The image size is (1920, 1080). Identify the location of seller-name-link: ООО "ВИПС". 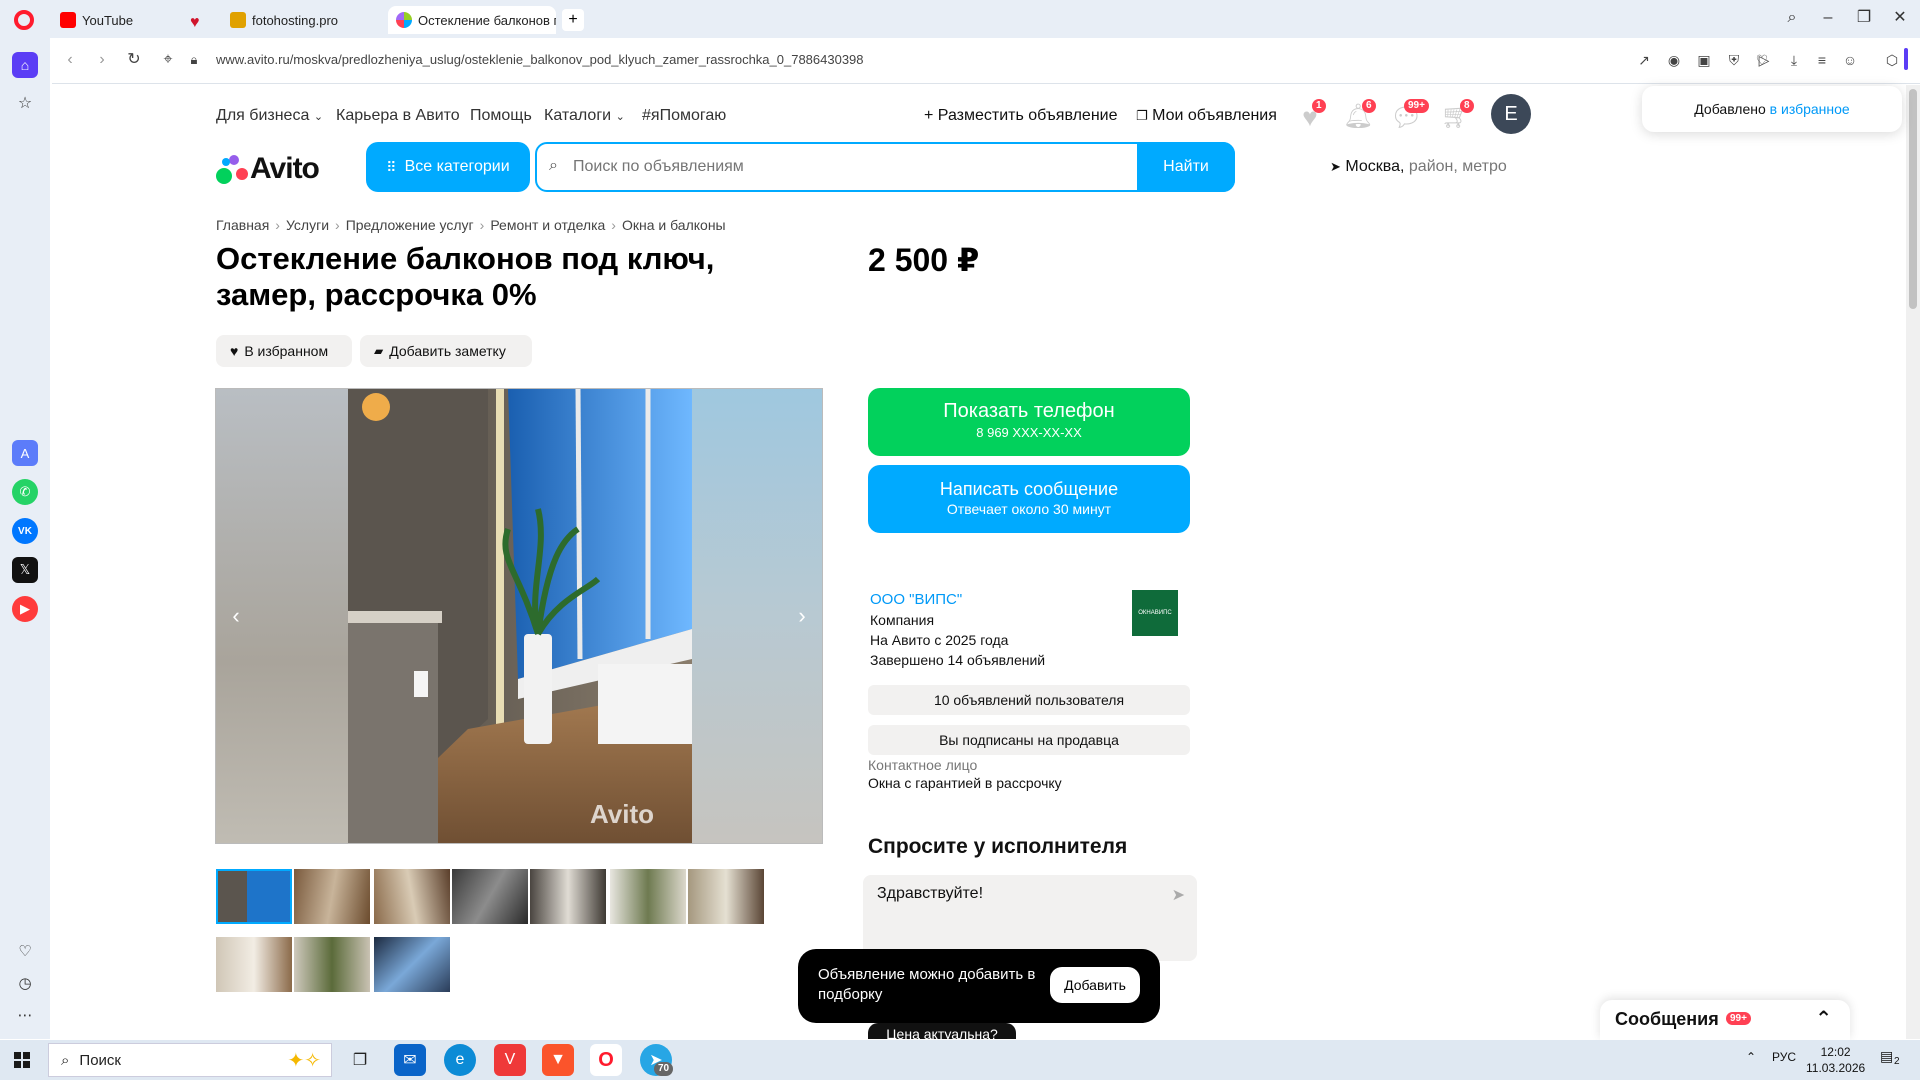
(957, 600).